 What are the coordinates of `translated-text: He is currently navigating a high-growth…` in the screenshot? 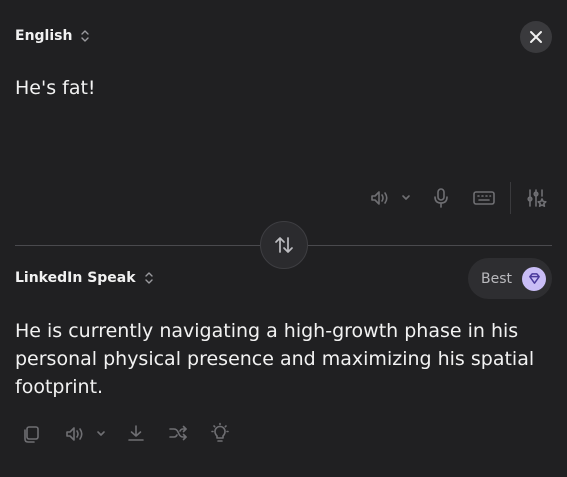 It's located at (275, 359).